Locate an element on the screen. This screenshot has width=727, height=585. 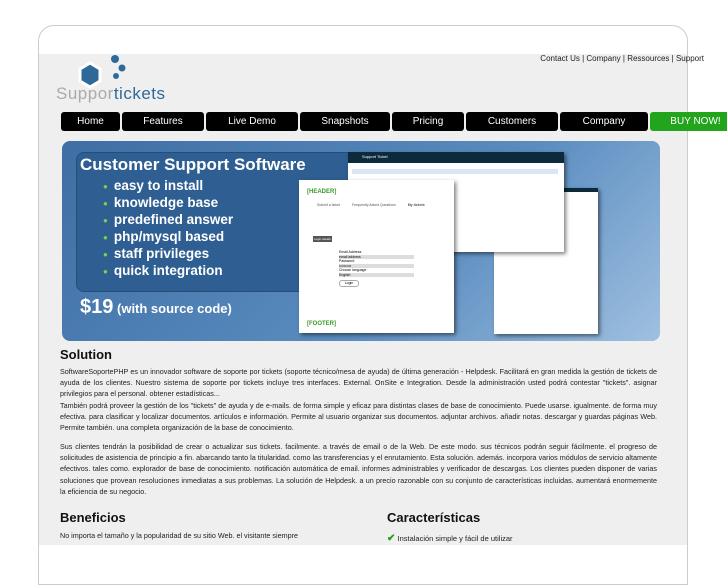
nav-pricing: Pricing is located at coordinates (428, 121).